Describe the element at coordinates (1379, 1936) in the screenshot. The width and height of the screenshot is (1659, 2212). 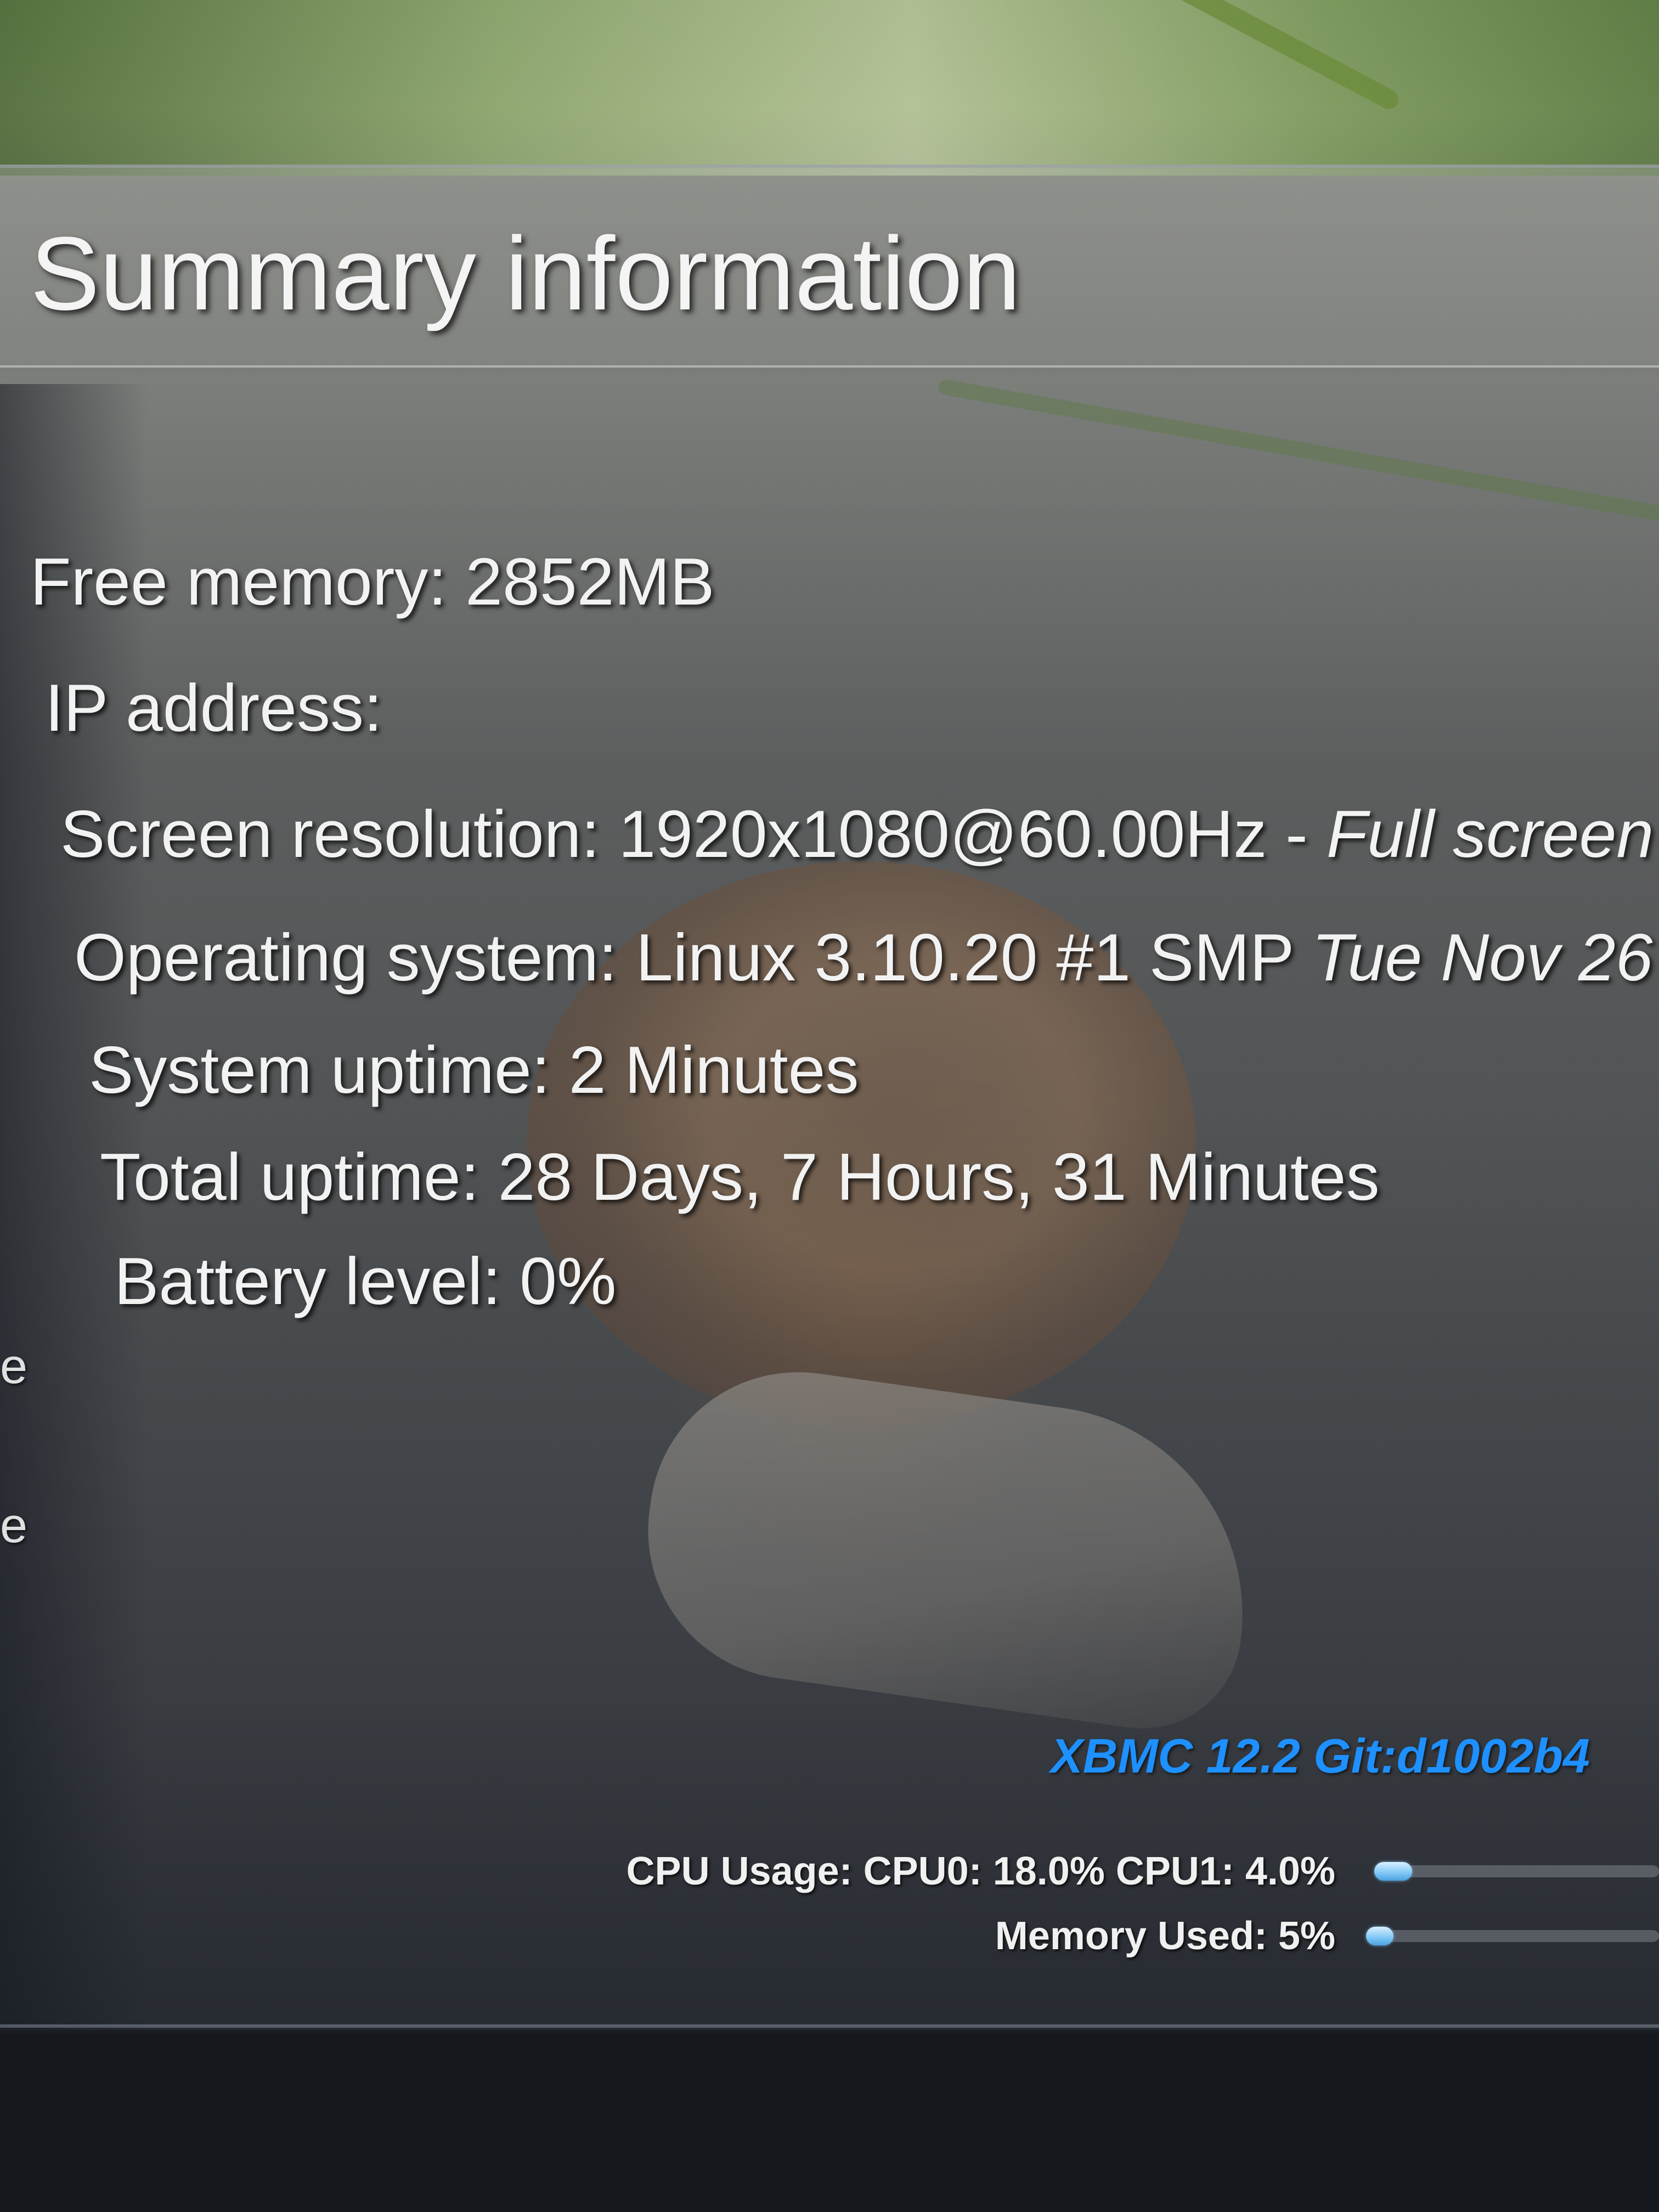
I see `memory-used-meter-fill` at that location.